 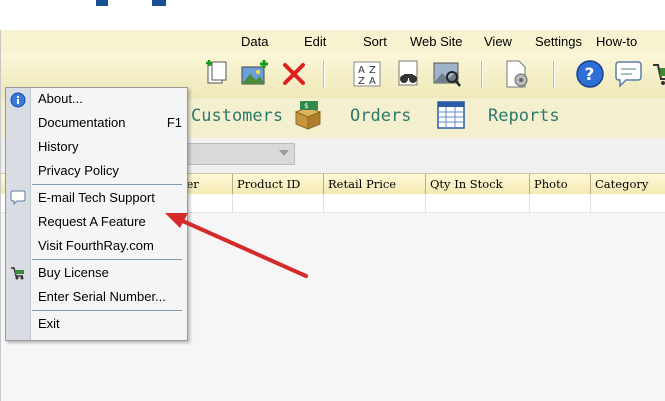 What do you see at coordinates (294, 74) in the screenshot?
I see `delete-x-icon` at bounding box center [294, 74].